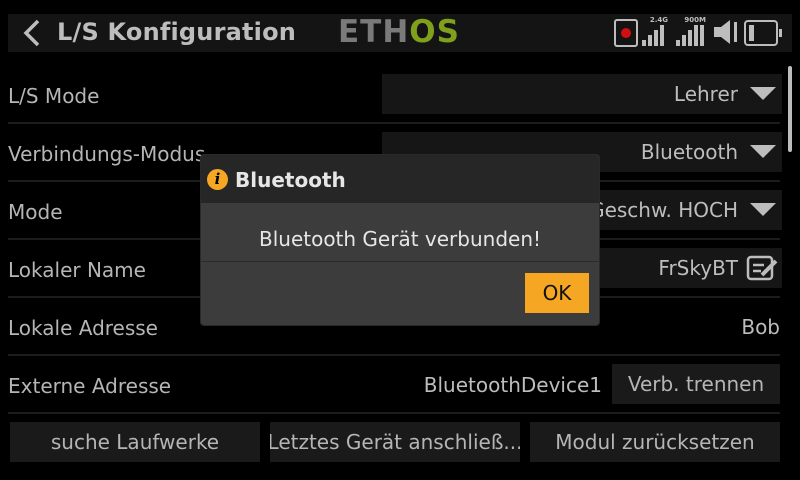  What do you see at coordinates (90, 386) in the screenshot?
I see `external-address-label: Externe Adresse` at bounding box center [90, 386].